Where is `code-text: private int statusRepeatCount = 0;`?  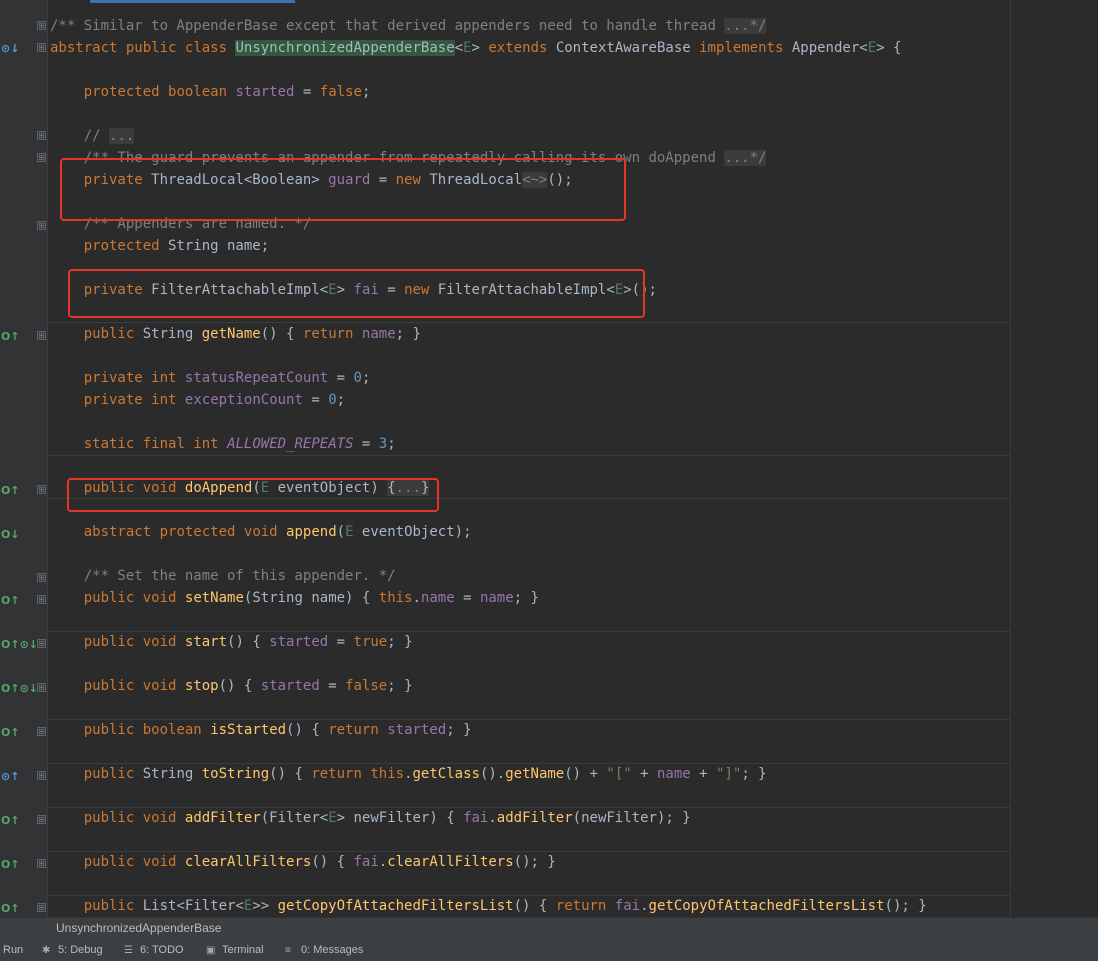 code-text: private int statusRepeatCount = 0; is located at coordinates (227, 378).